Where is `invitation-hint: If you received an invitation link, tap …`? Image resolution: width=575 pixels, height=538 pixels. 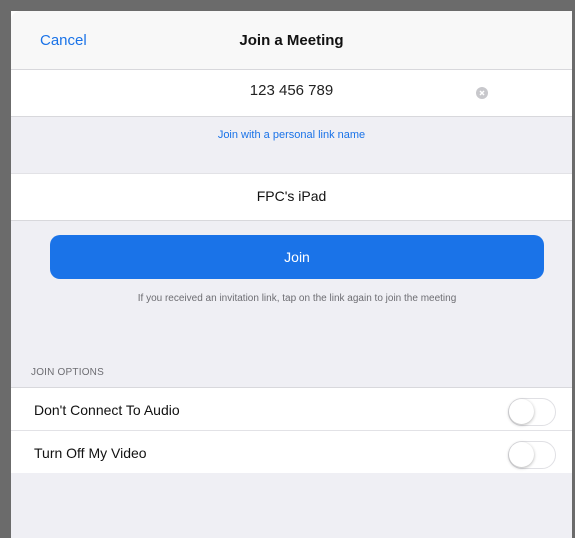 invitation-hint: If you received an invitation link, tap … is located at coordinates (297, 298).